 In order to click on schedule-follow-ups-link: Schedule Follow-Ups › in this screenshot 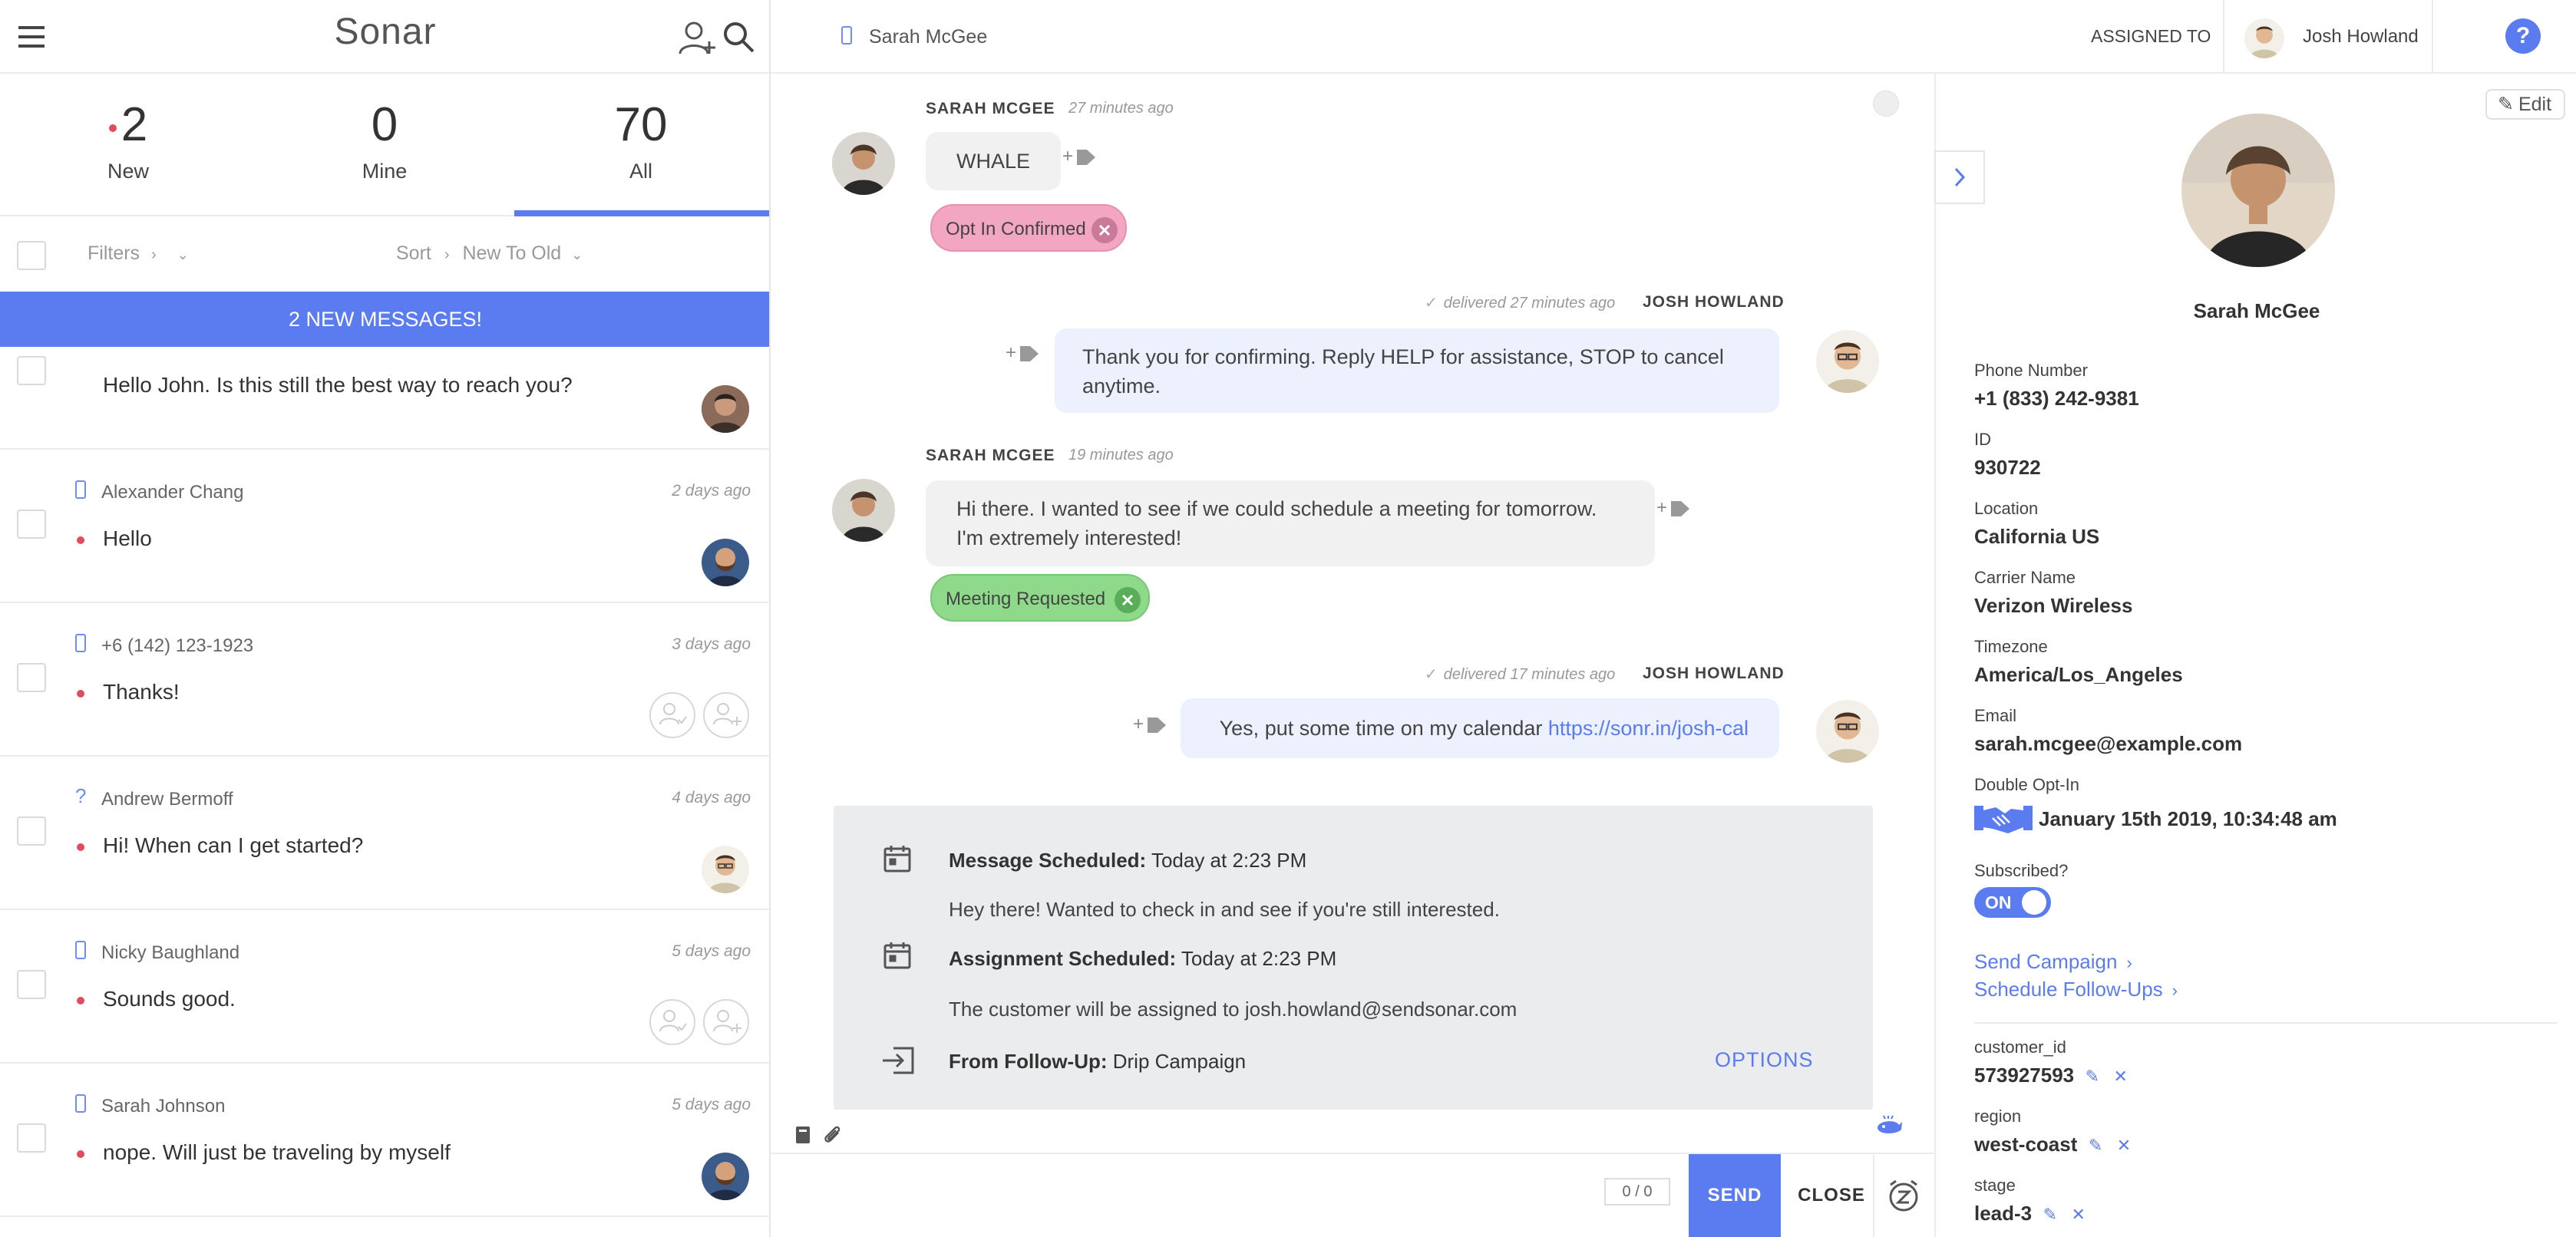, I will do `click(2076, 989)`.